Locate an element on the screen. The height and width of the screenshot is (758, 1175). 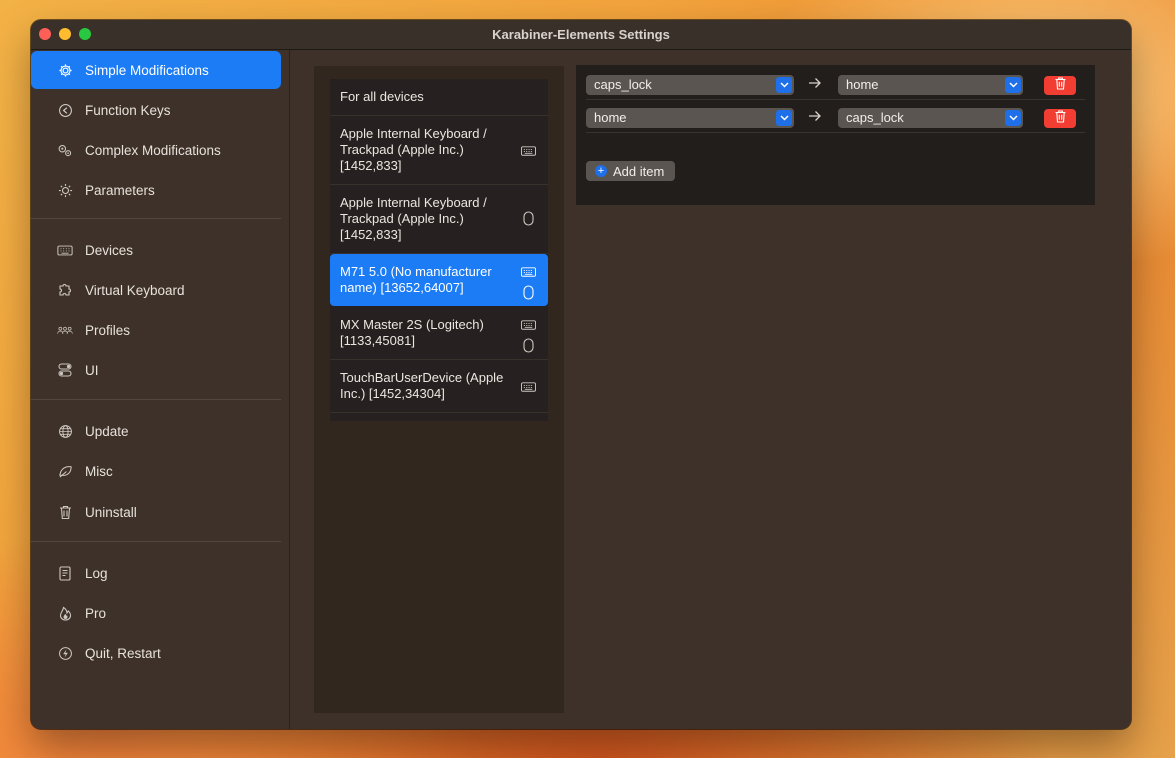
sidebar-item-function-keys: Function Keys is located at coordinates (156, 110).